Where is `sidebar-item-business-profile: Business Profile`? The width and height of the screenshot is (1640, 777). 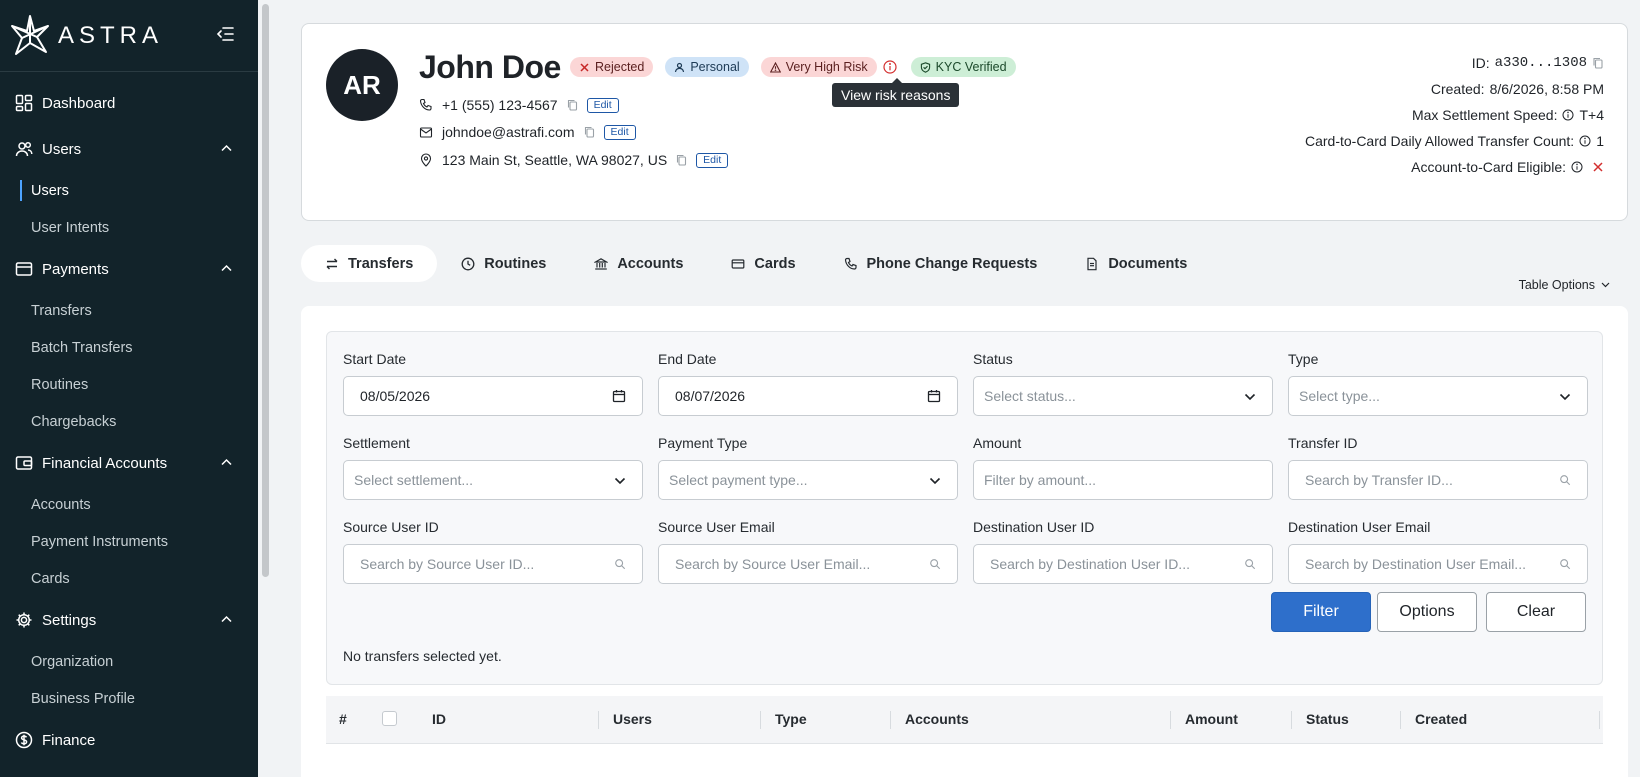 sidebar-item-business-profile: Business Profile is located at coordinates (129, 698).